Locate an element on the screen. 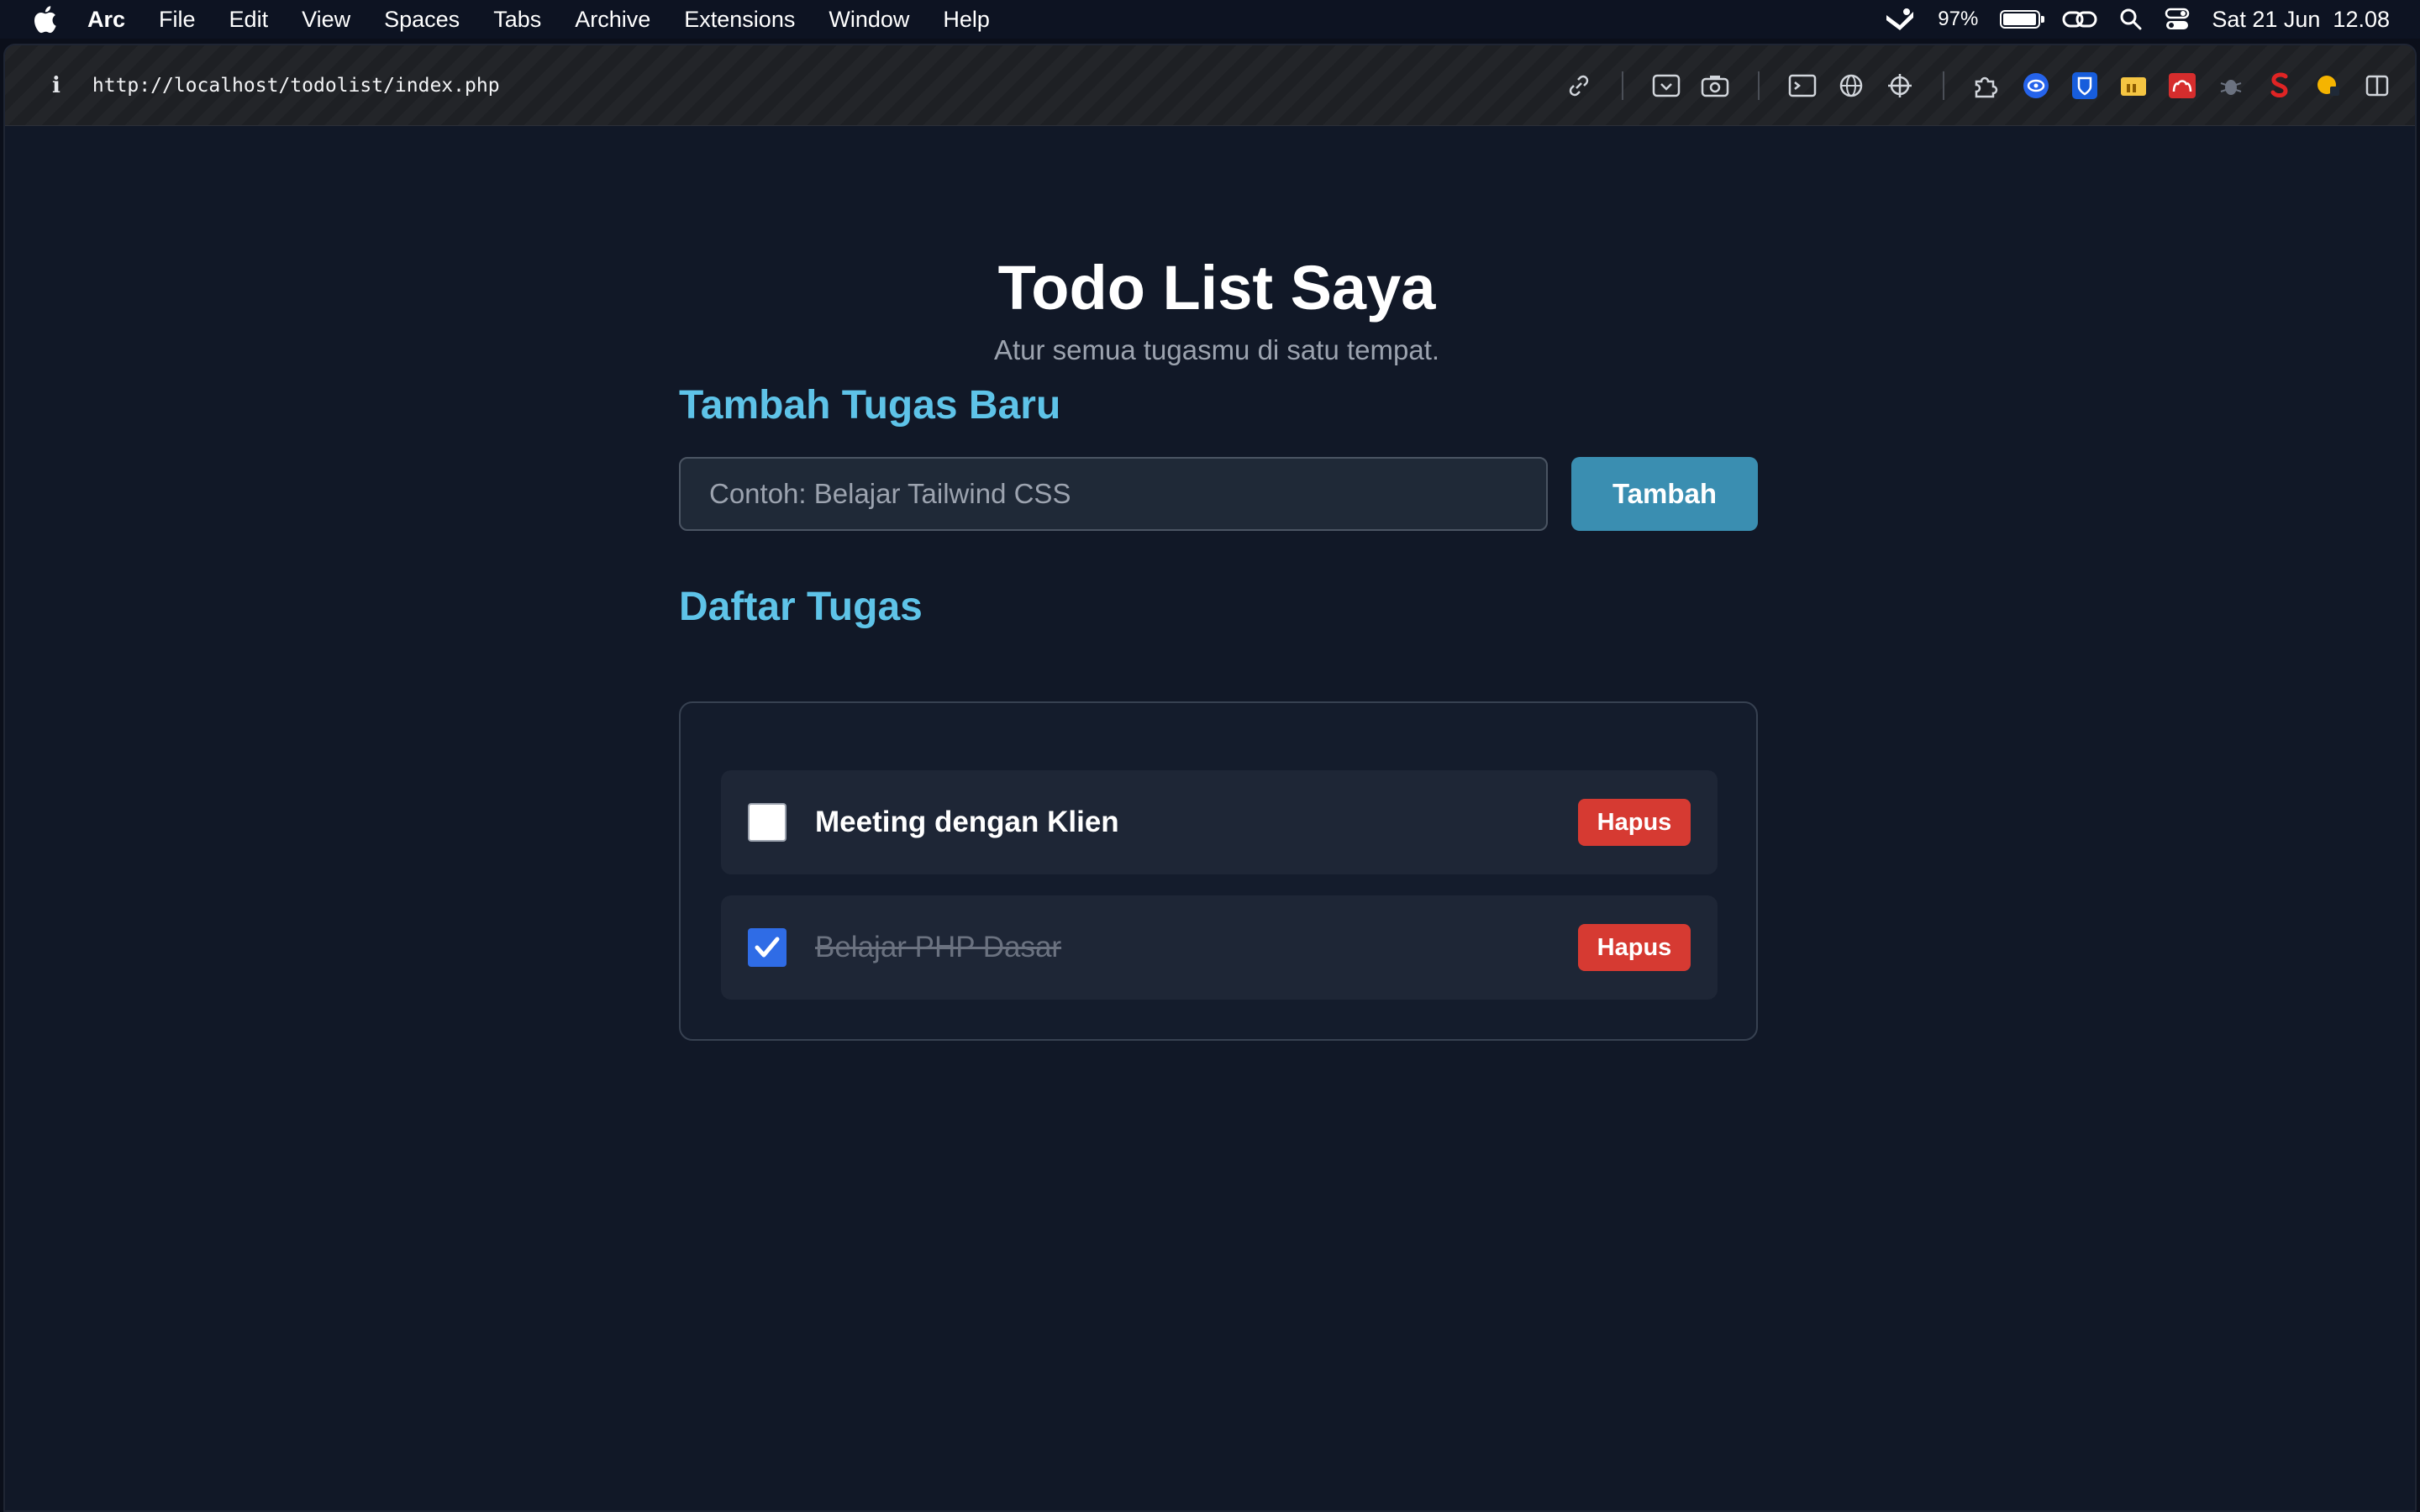  site-info-icon: i is located at coordinates (56, 85).